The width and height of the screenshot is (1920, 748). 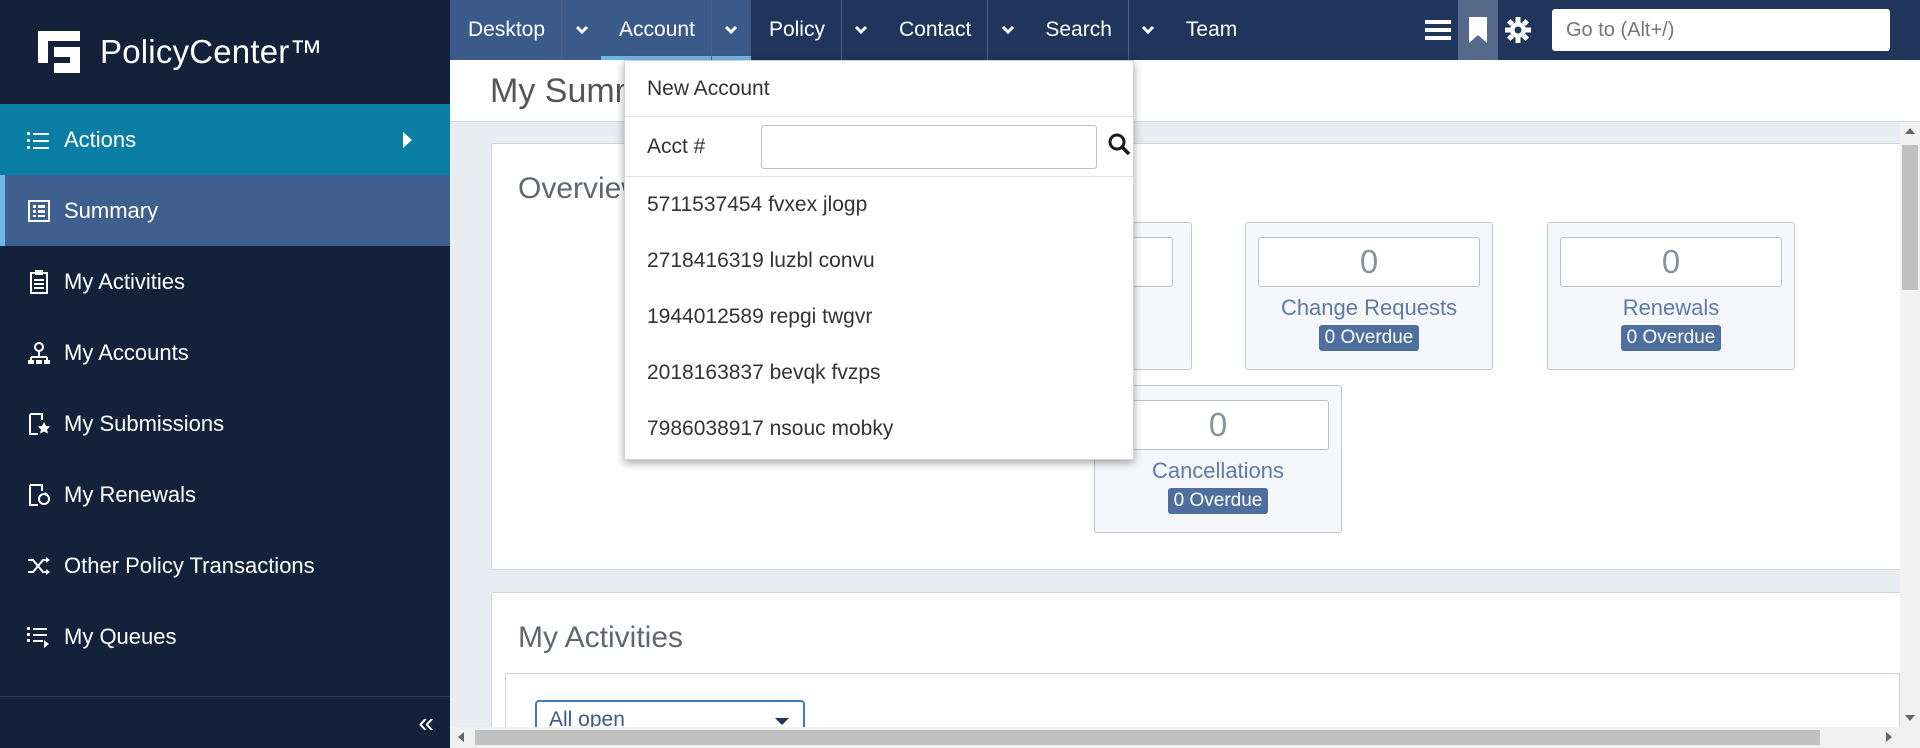 I want to click on toolbar, so click(x=1654, y=30).